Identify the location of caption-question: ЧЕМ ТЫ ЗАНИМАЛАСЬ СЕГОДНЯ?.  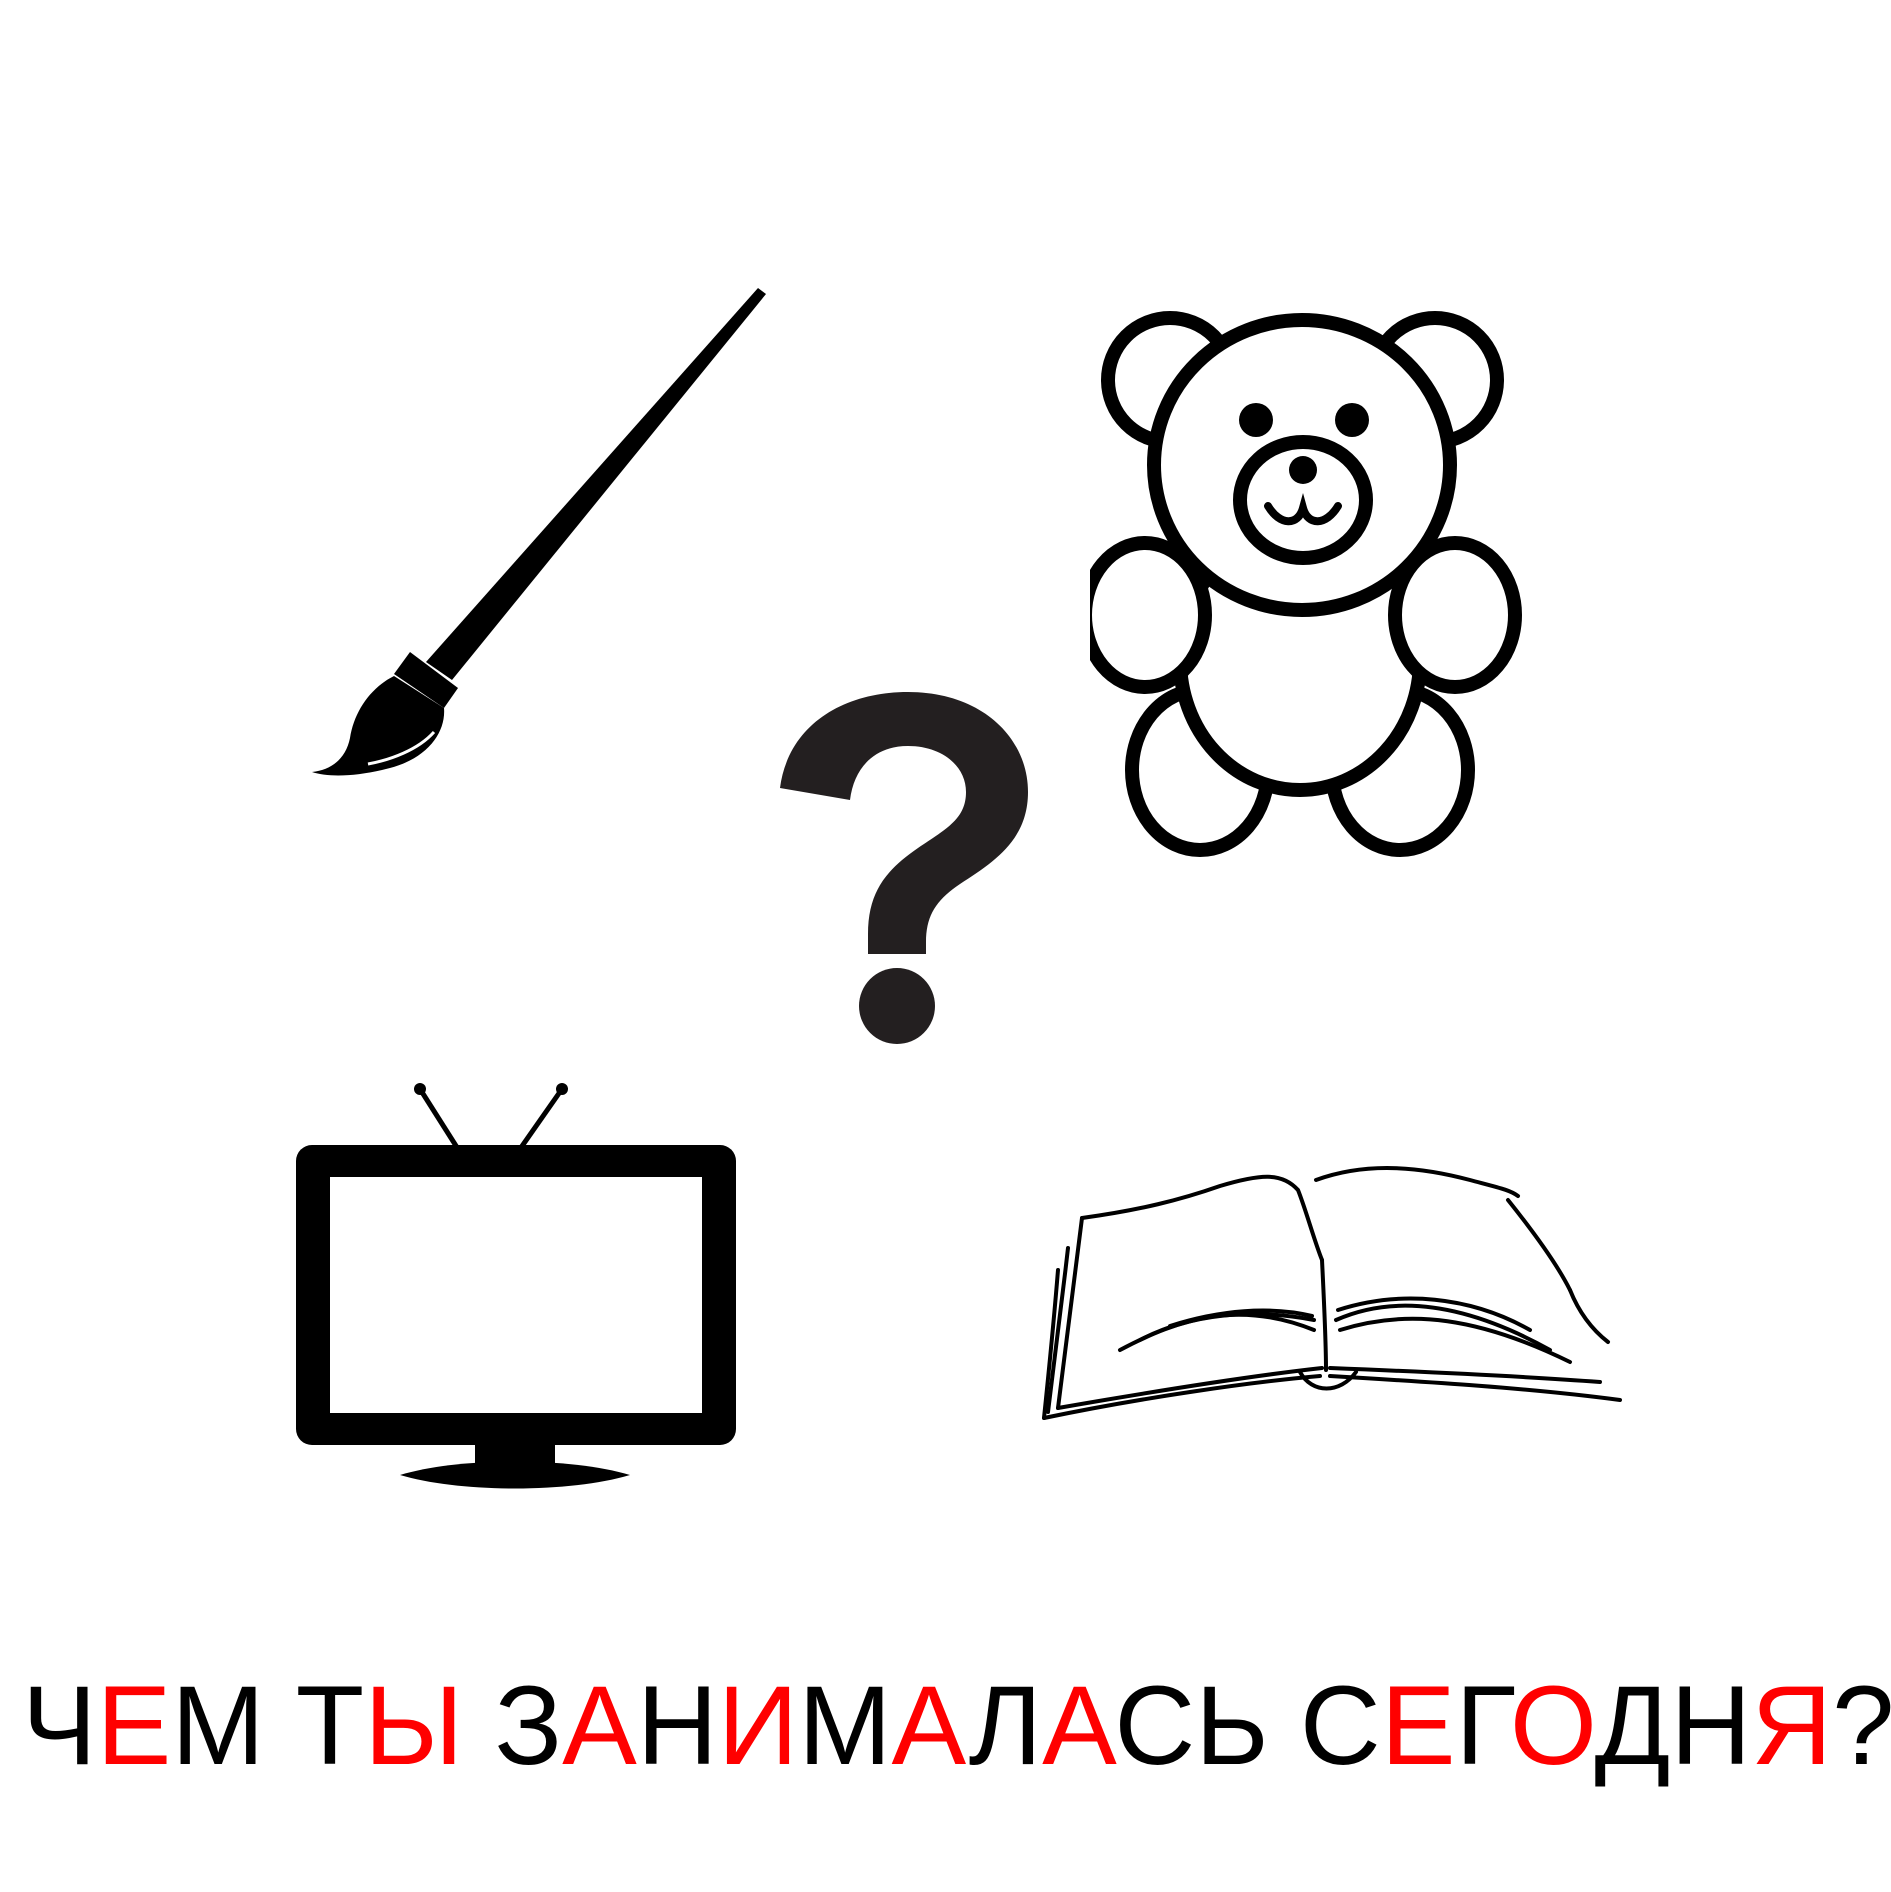
(956, 1726).